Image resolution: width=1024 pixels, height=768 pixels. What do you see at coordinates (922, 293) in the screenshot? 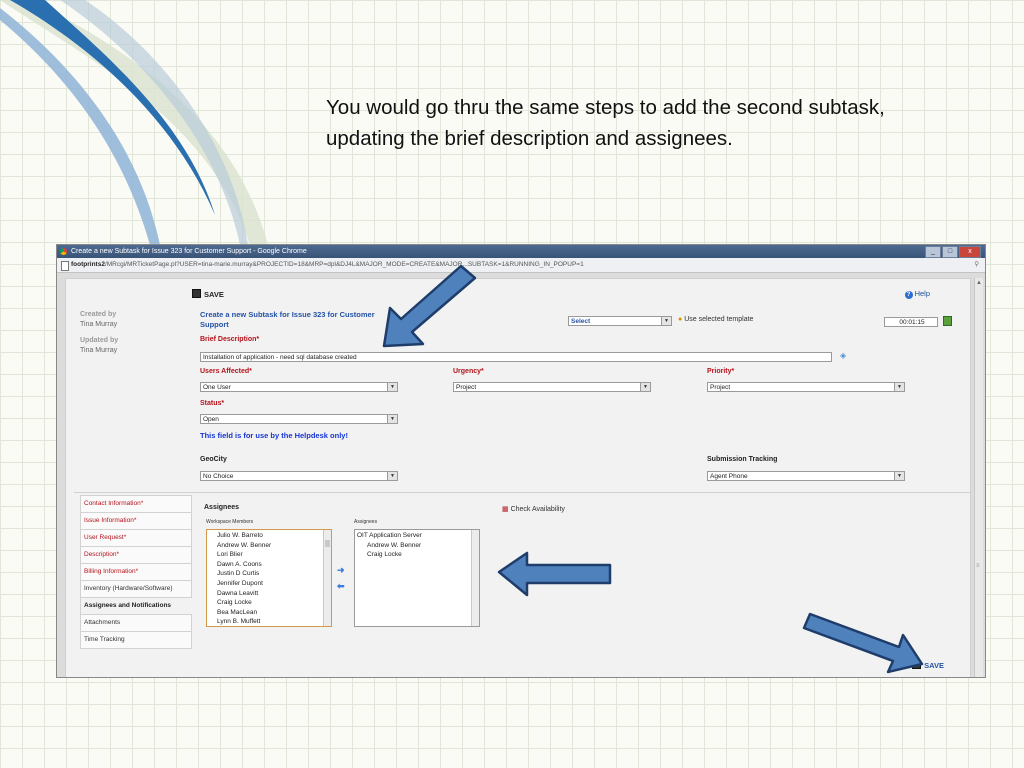
I see `help-label: Help` at bounding box center [922, 293].